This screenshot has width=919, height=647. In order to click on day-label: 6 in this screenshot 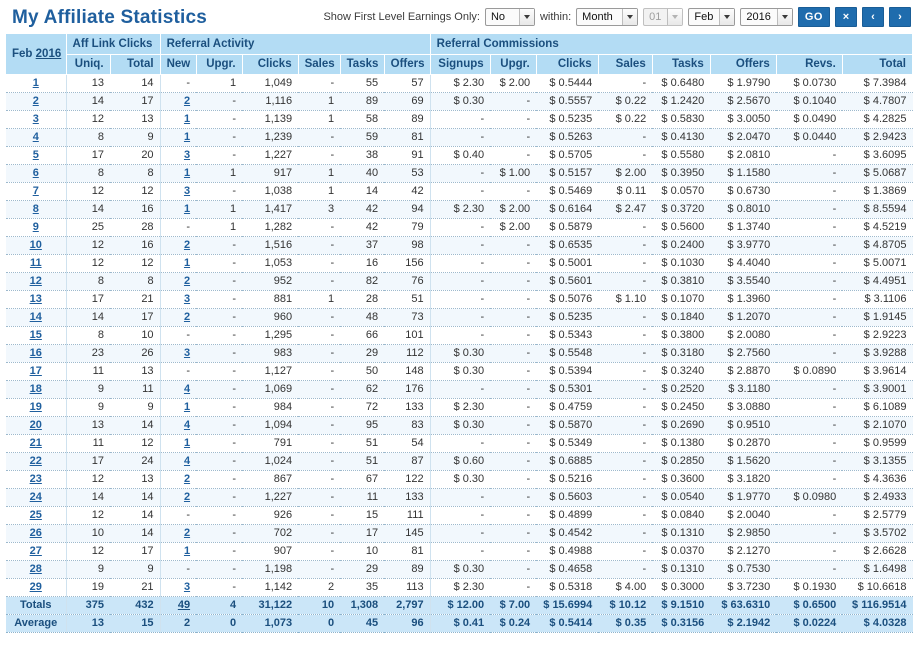, I will do `click(36, 173)`.